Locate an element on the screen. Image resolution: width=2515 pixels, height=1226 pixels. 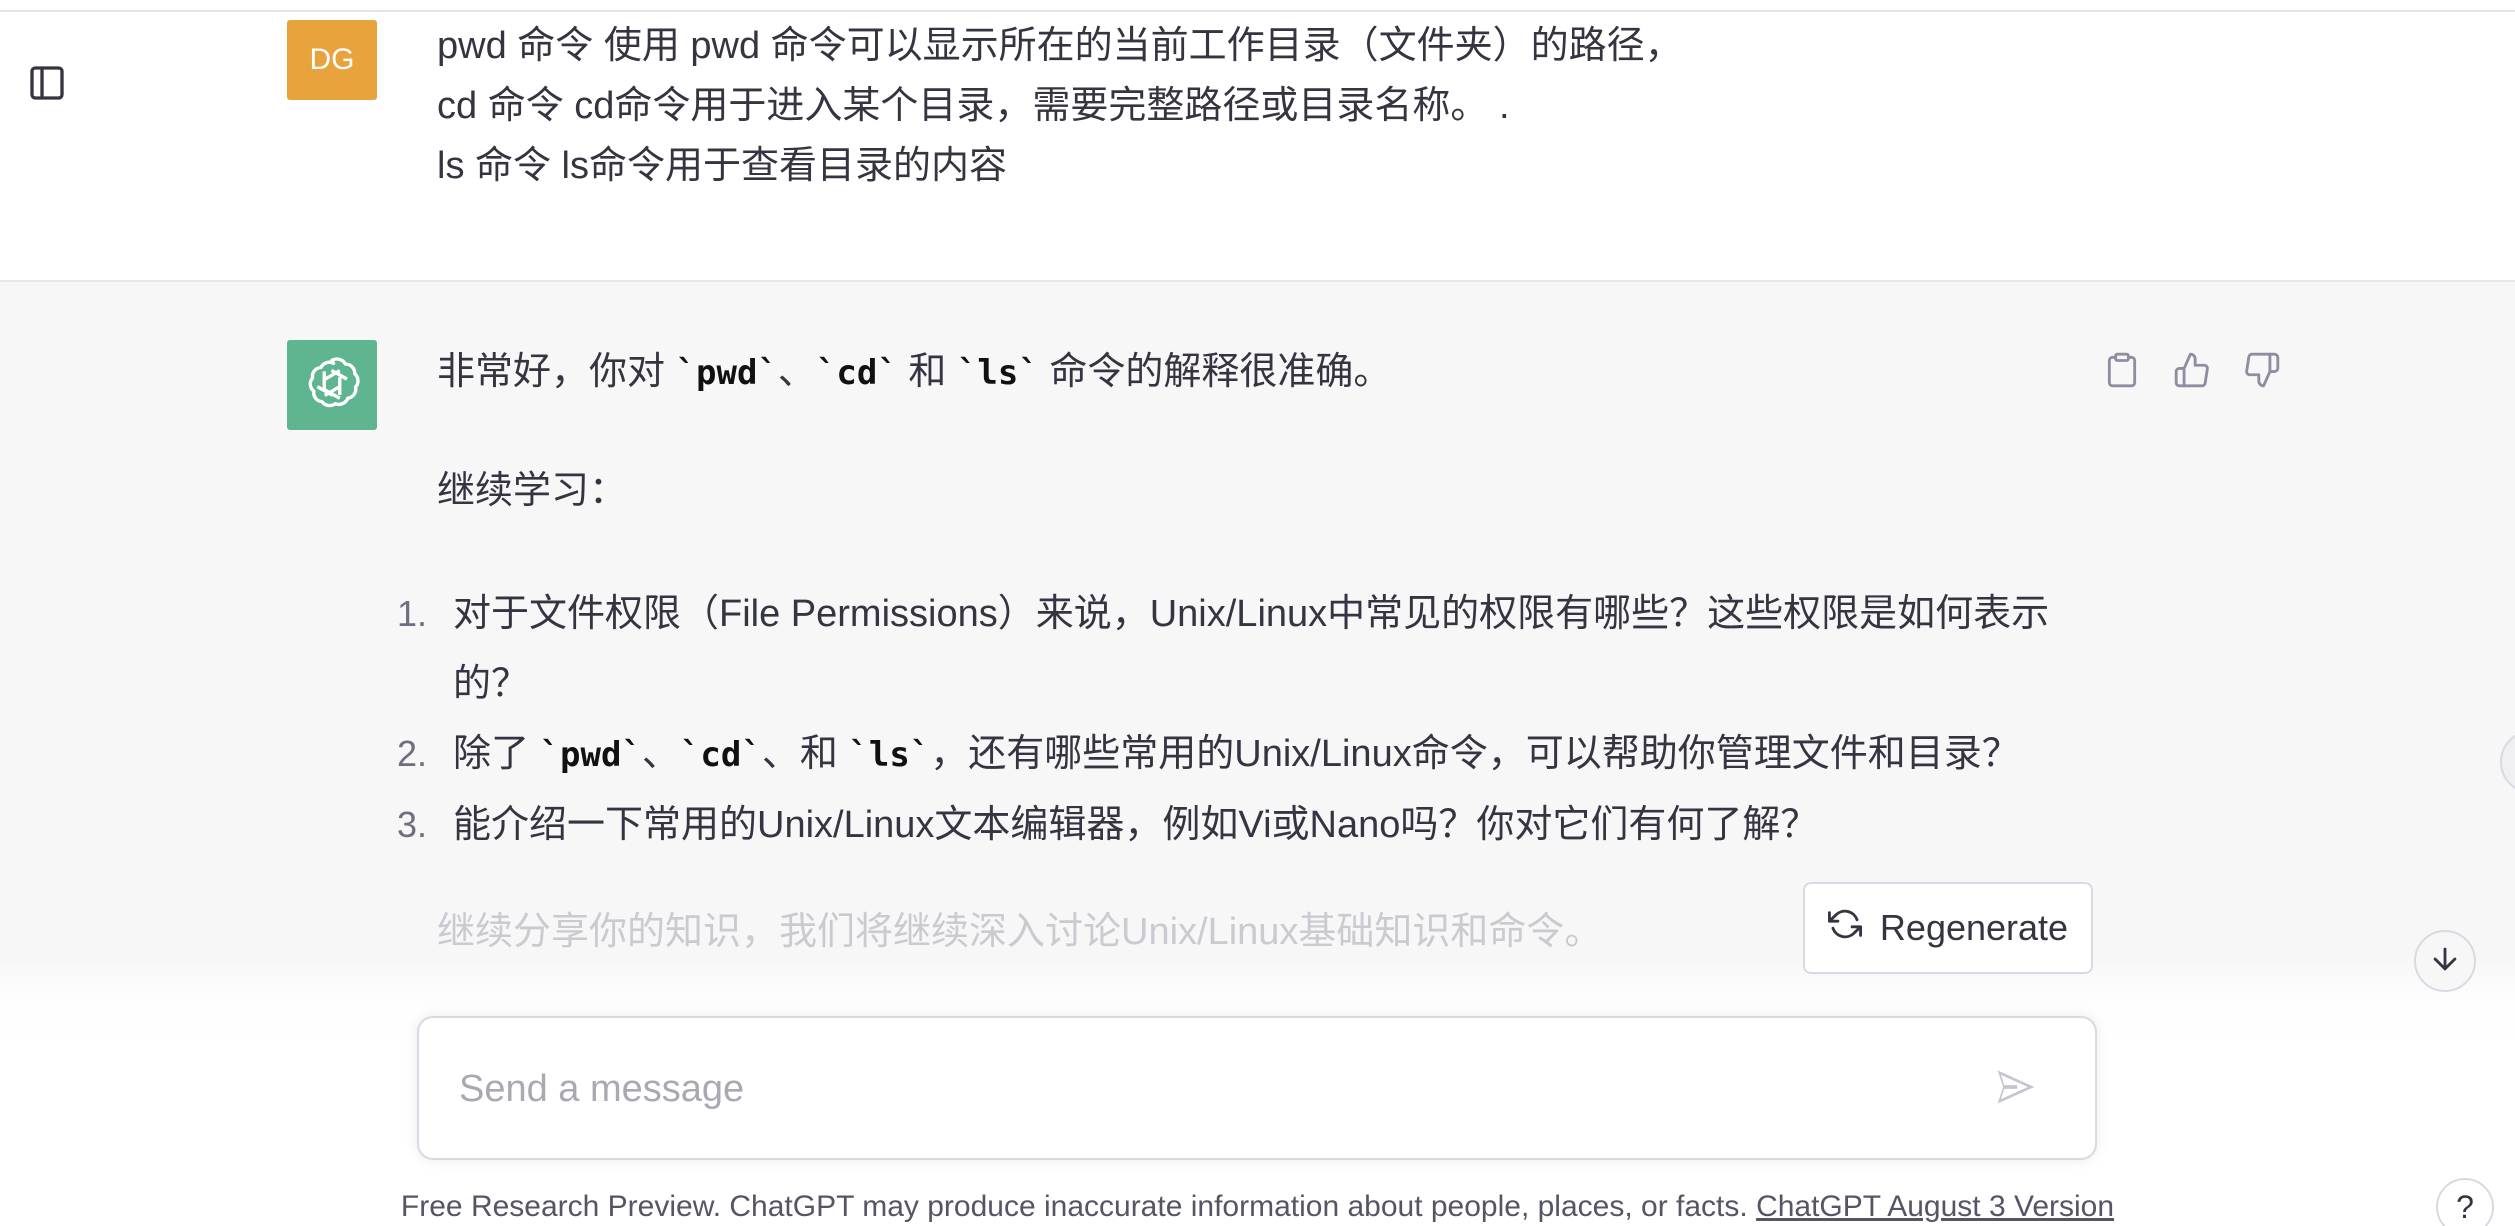
side-avatar-edge is located at coordinates (2507, 762).